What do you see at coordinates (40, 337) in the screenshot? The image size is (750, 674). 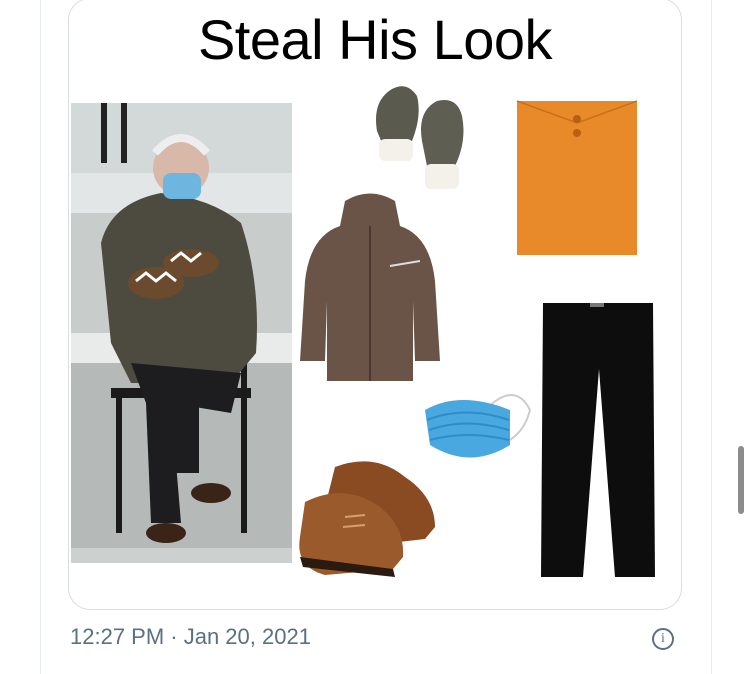 I see `timeline-left-border` at bounding box center [40, 337].